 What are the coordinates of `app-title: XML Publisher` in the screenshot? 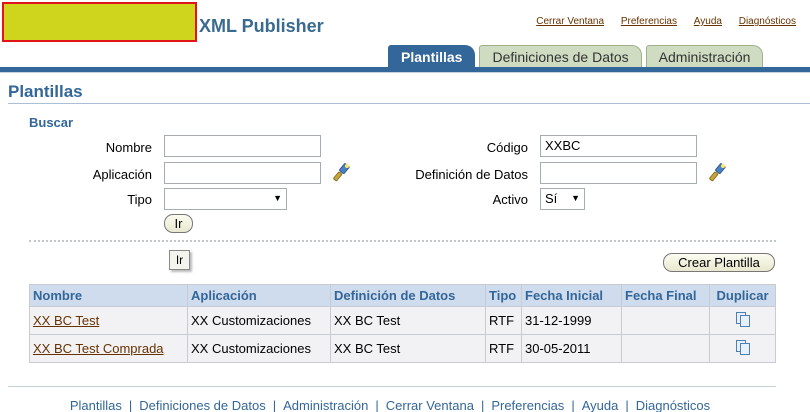 It's located at (261, 26).